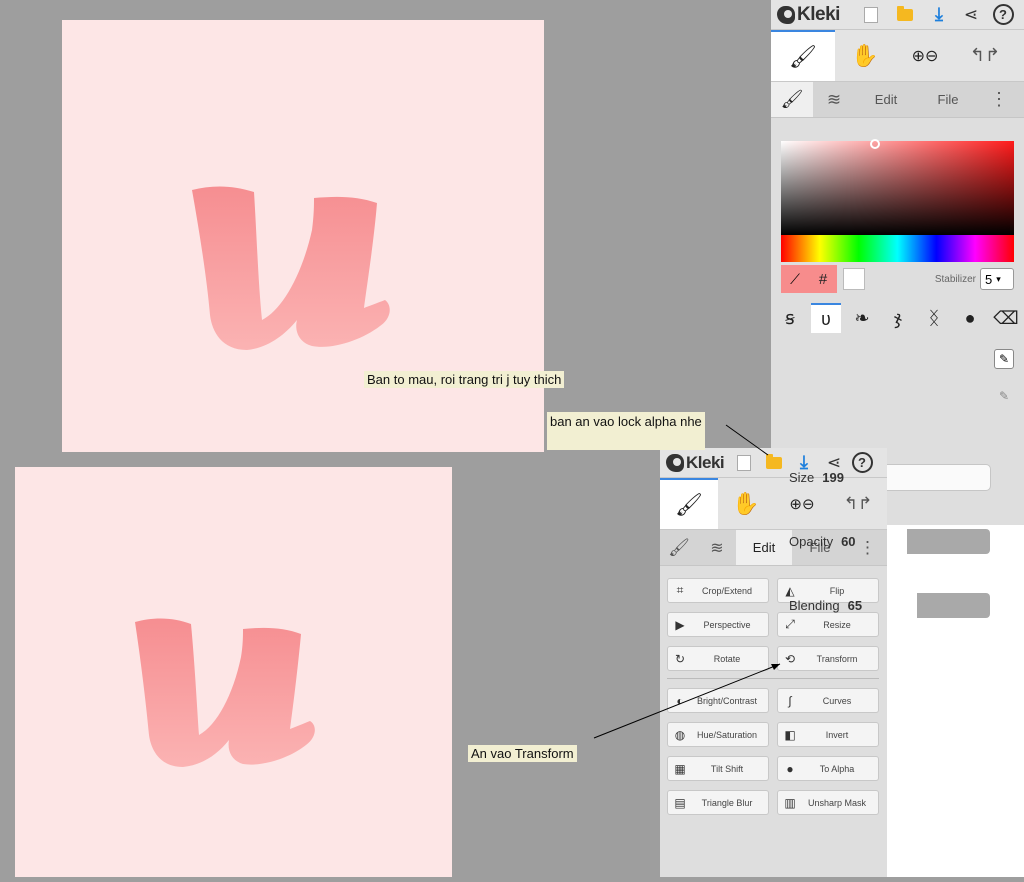  Describe the element at coordinates (718, 768) in the screenshot. I see `tilt-shift-button: ▦ Tilt Shift` at that location.